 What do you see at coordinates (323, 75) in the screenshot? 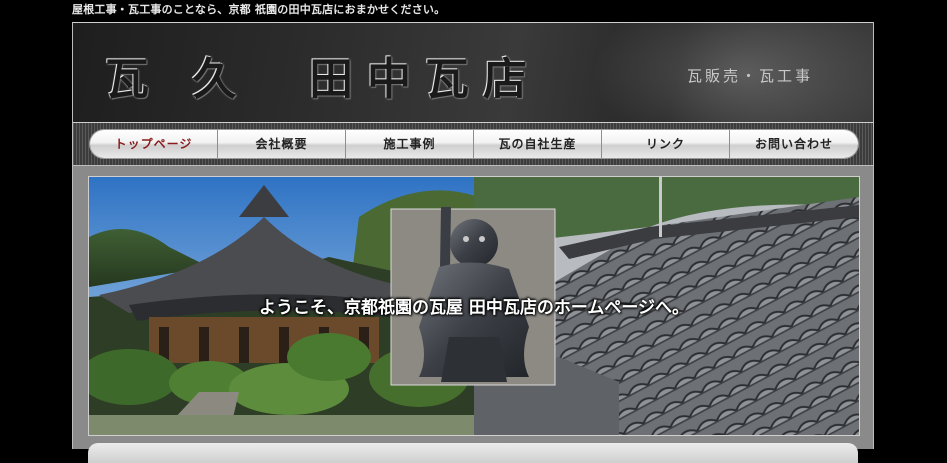
I see `site-logo: 瓦 久 田中瓦店` at bounding box center [323, 75].